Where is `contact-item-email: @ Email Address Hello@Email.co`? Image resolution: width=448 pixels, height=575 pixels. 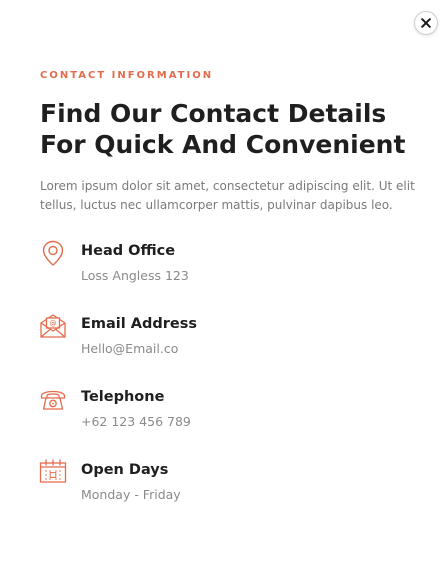 contact-item-email: @ Email Address Hello@Email.co is located at coordinates (218, 334).